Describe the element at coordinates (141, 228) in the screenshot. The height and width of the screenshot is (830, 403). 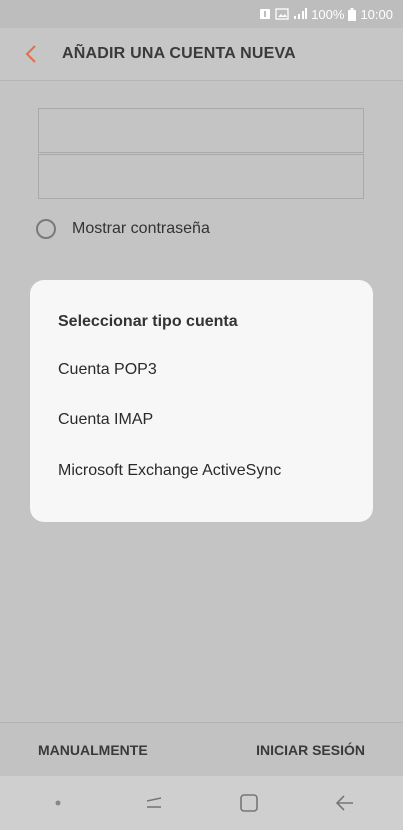
I see `show-password-label: Mostrar contraseña` at that location.